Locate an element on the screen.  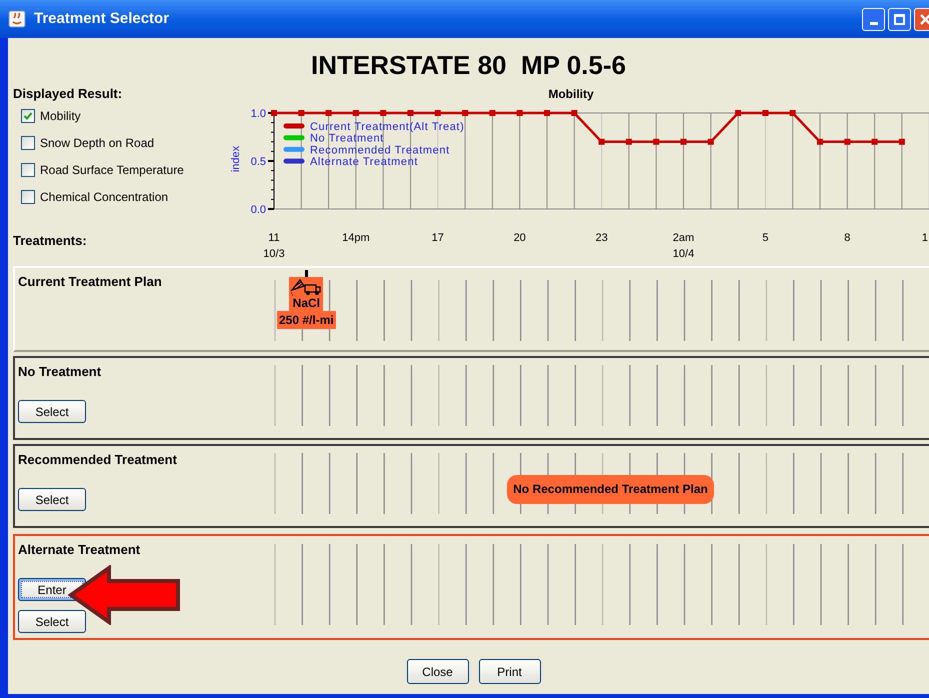
legend-label: Alternate Treatment is located at coordinates (364, 162).